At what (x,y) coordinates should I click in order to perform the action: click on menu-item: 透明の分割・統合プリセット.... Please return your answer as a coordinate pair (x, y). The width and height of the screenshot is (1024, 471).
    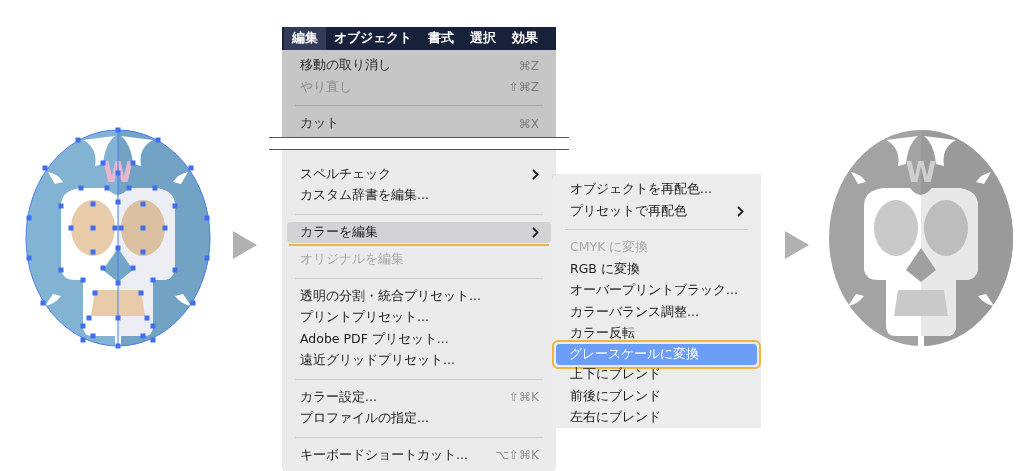
    Looking at the image, I should click on (419, 296).